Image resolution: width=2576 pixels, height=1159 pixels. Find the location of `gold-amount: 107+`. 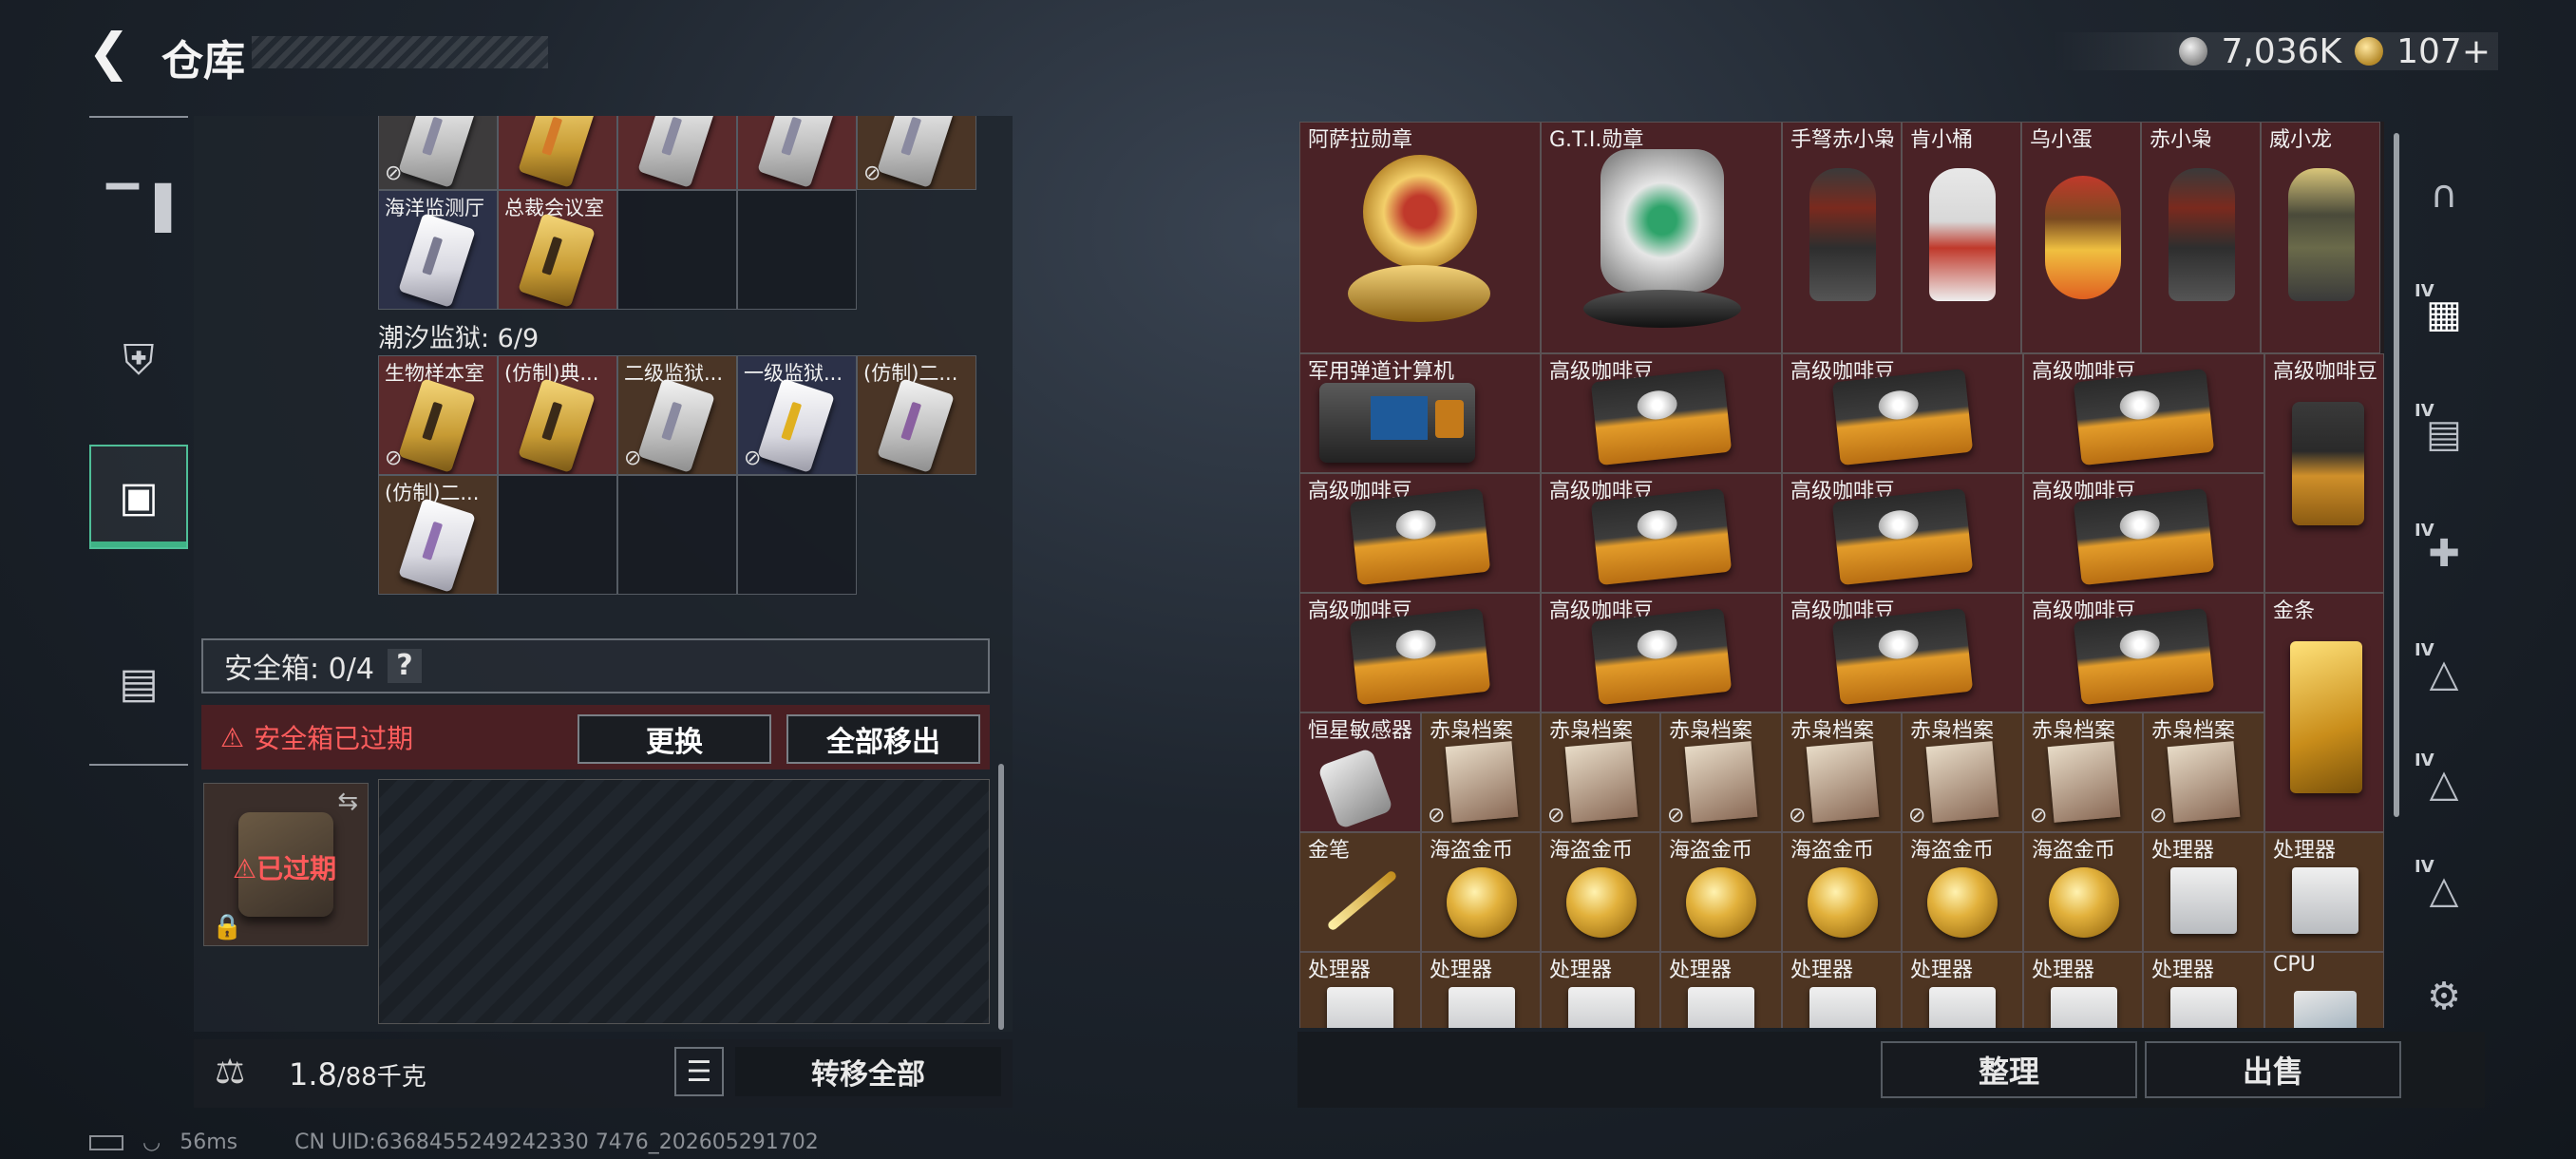

gold-amount: 107+ is located at coordinates (2443, 51).